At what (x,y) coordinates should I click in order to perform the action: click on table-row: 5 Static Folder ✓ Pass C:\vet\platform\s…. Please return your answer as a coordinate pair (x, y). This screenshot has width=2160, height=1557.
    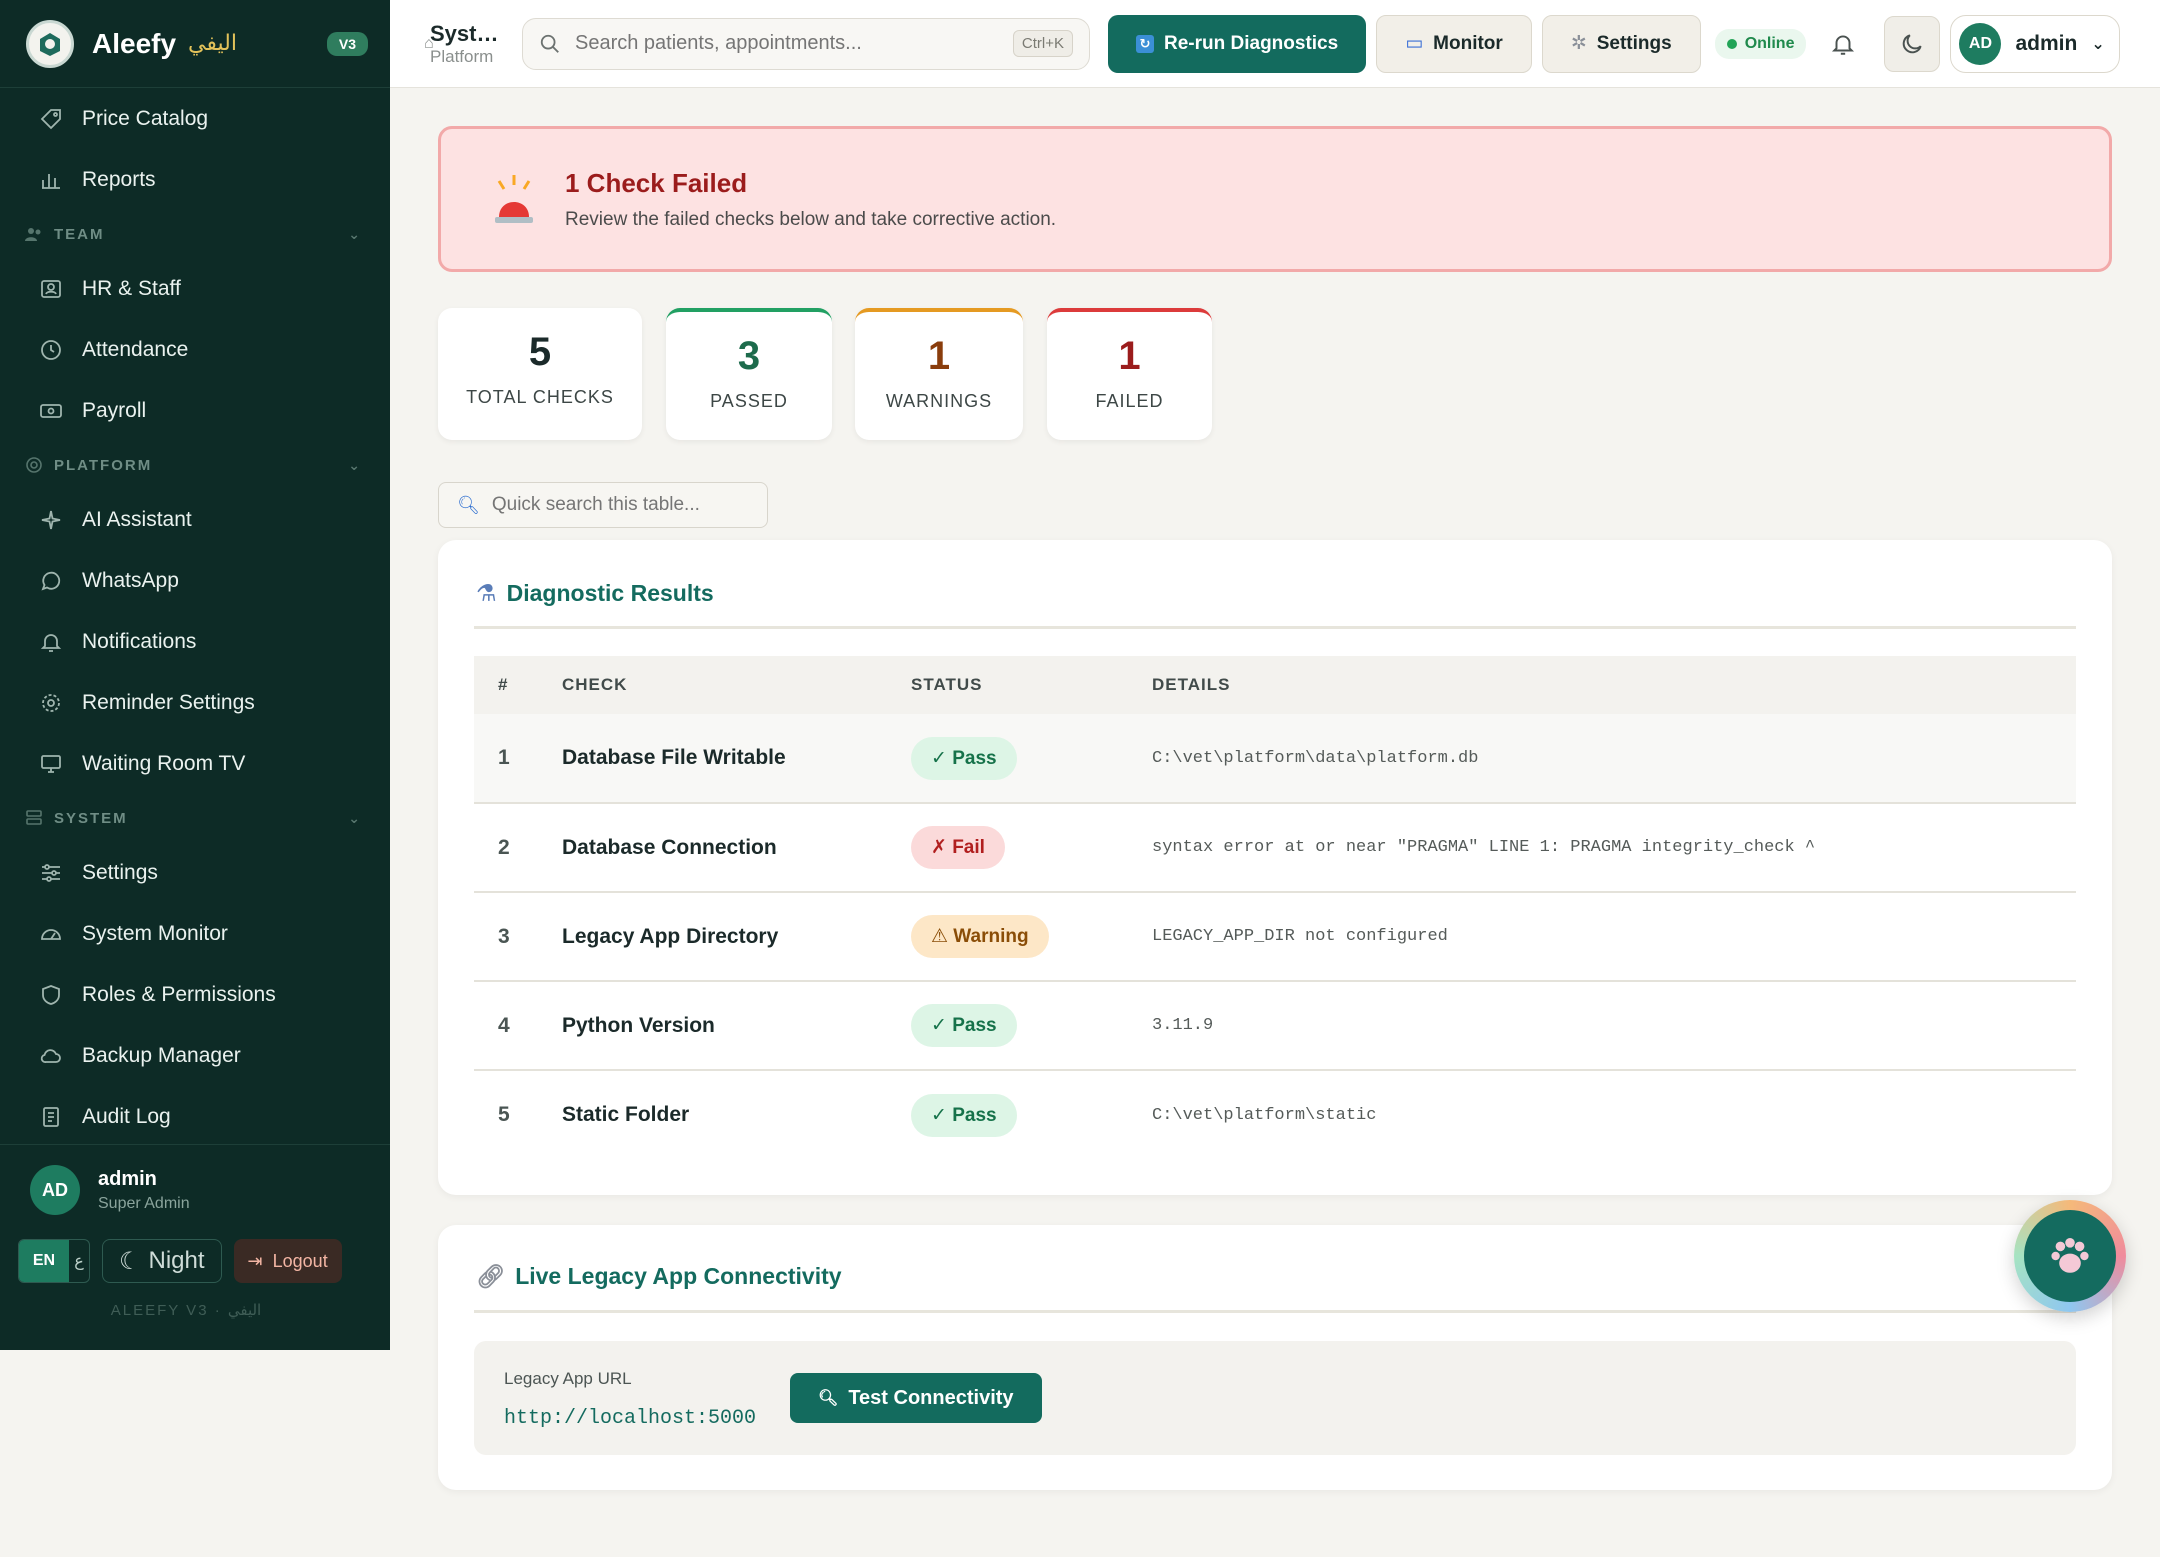
    Looking at the image, I should click on (1275, 1114).